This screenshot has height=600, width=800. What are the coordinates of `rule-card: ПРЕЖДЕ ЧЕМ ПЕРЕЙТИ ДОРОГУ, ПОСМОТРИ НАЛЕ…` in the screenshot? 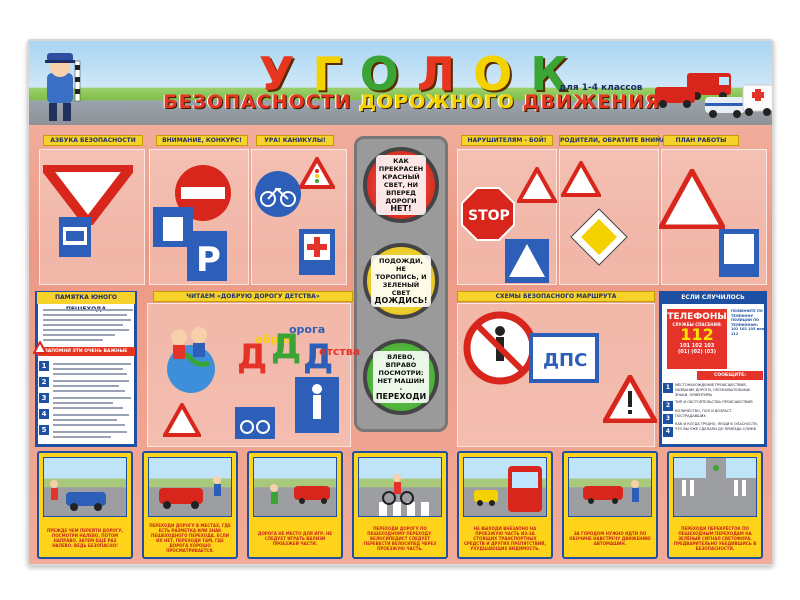 It's located at (85, 505).